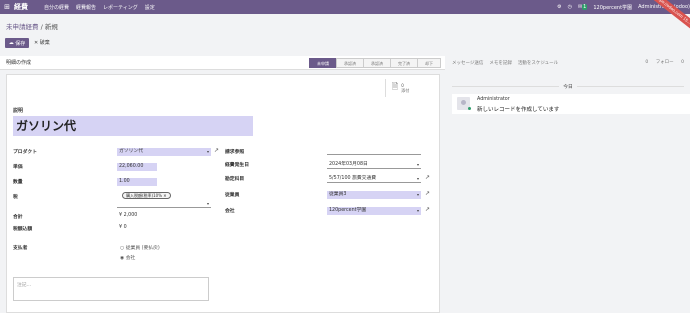  Describe the element at coordinates (21, 7) in the screenshot. I see `app-name: 経費` at that location.